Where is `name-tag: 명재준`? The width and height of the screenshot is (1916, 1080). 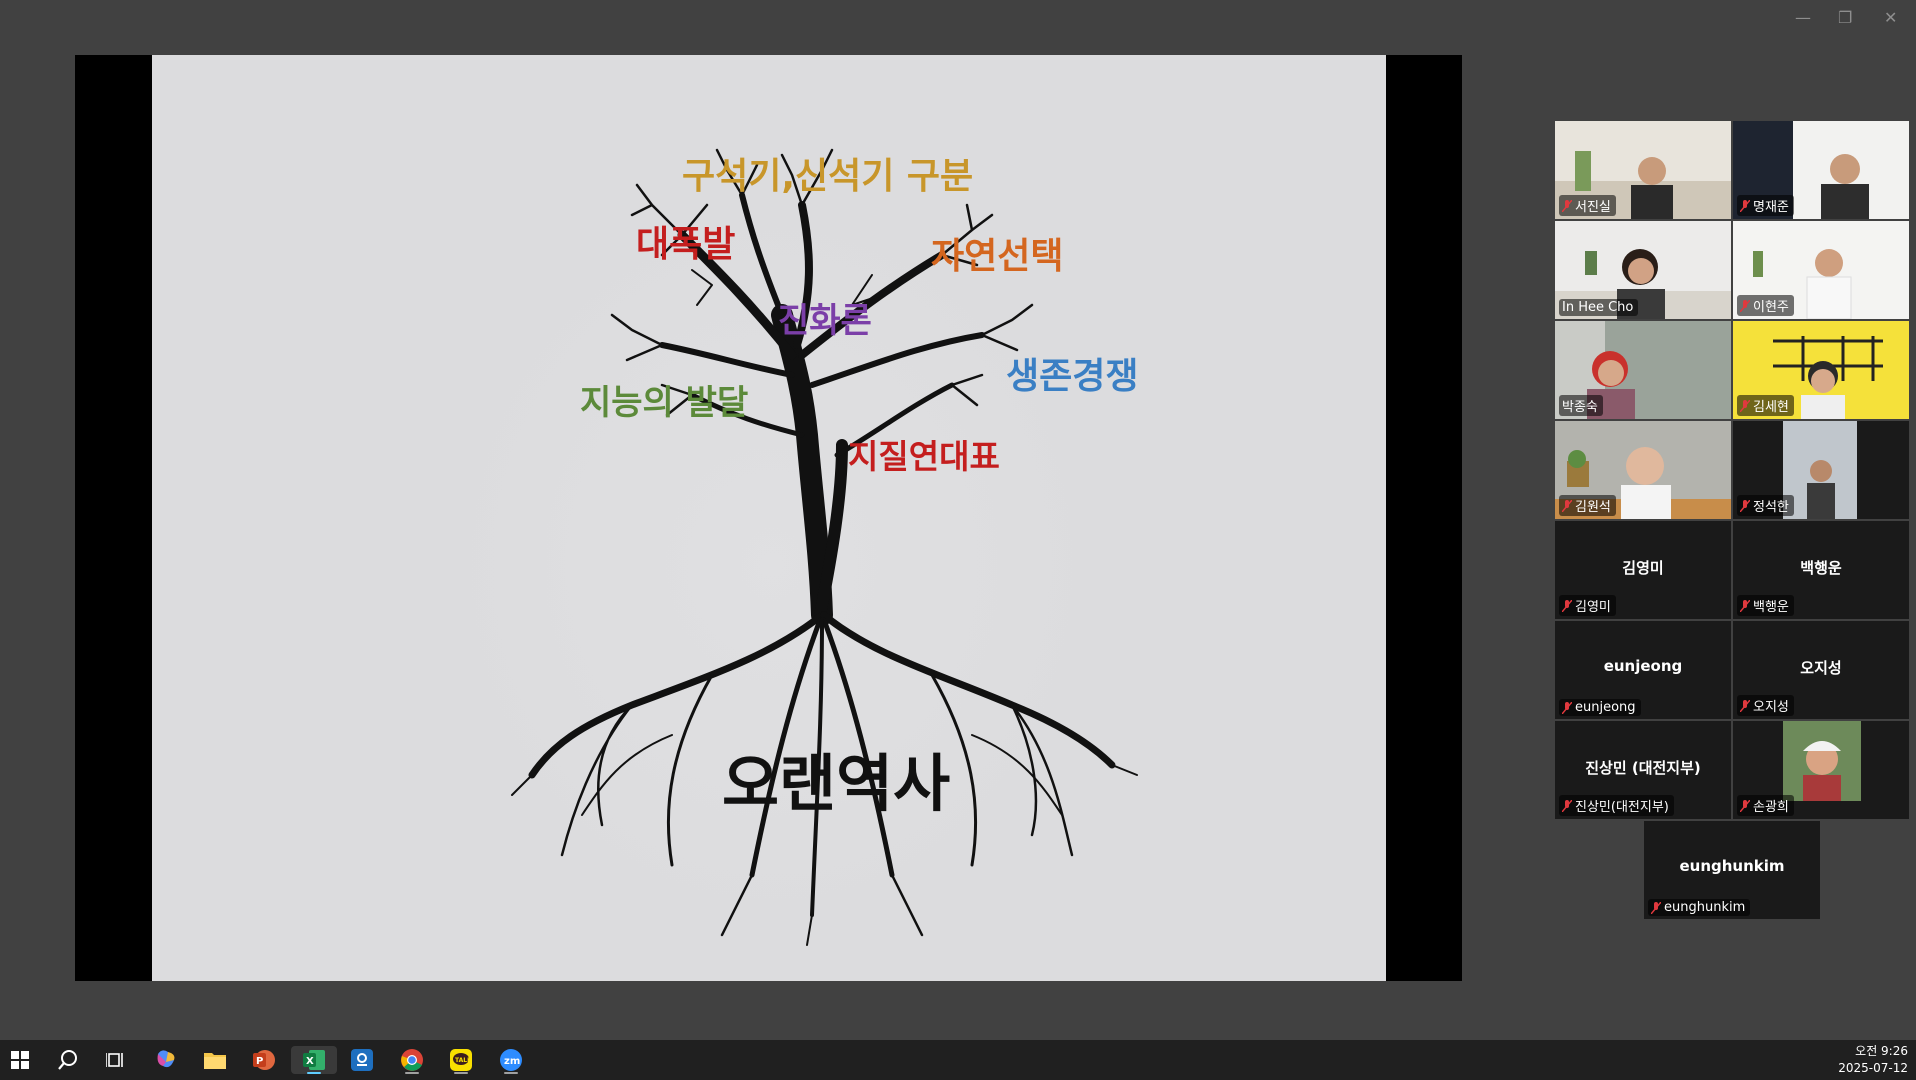 name-tag: 명재준 is located at coordinates (1765, 205).